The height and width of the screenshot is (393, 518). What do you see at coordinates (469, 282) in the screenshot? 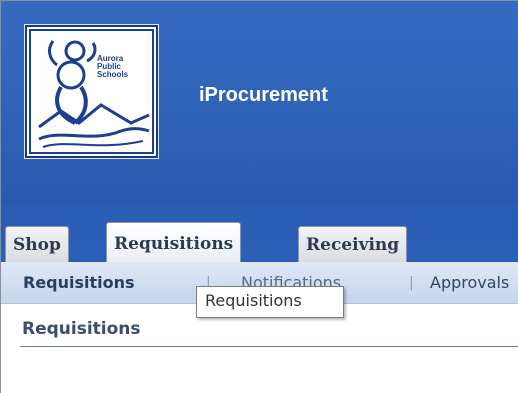
I see `subtab-approvals: Approvals` at bounding box center [469, 282].